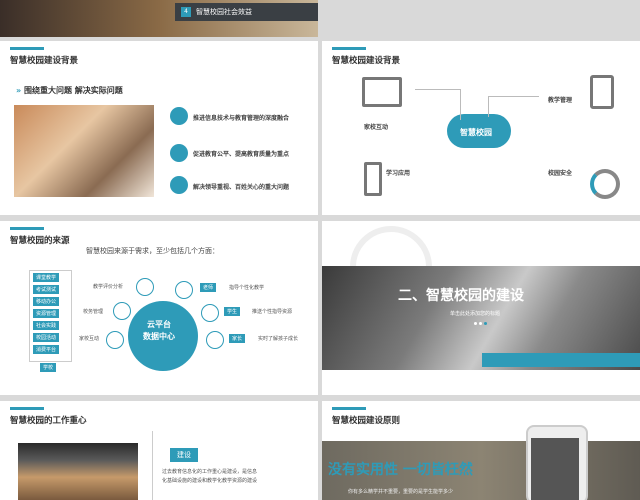  I want to click on tag-student: 学生, so click(232, 311).